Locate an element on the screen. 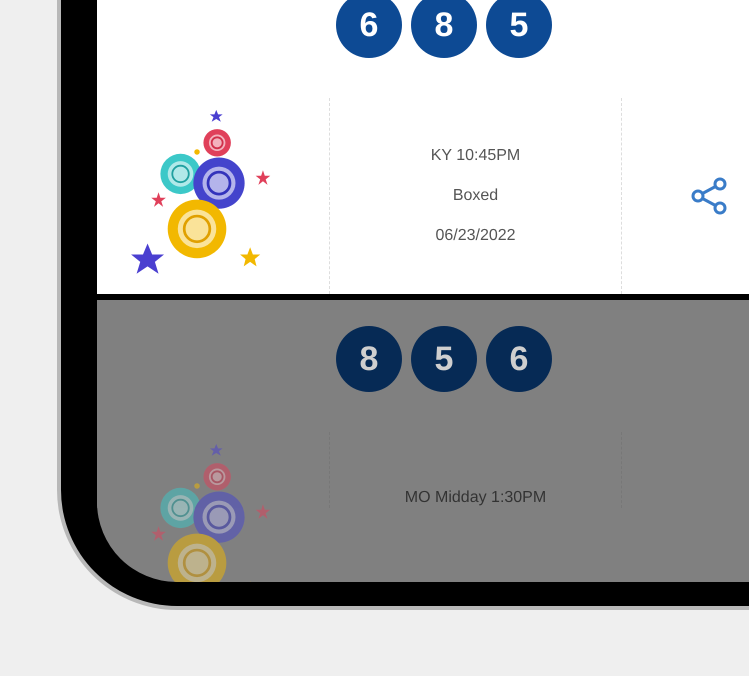  draw-info-text: MO Midday 1:30PM is located at coordinates (475, 498).